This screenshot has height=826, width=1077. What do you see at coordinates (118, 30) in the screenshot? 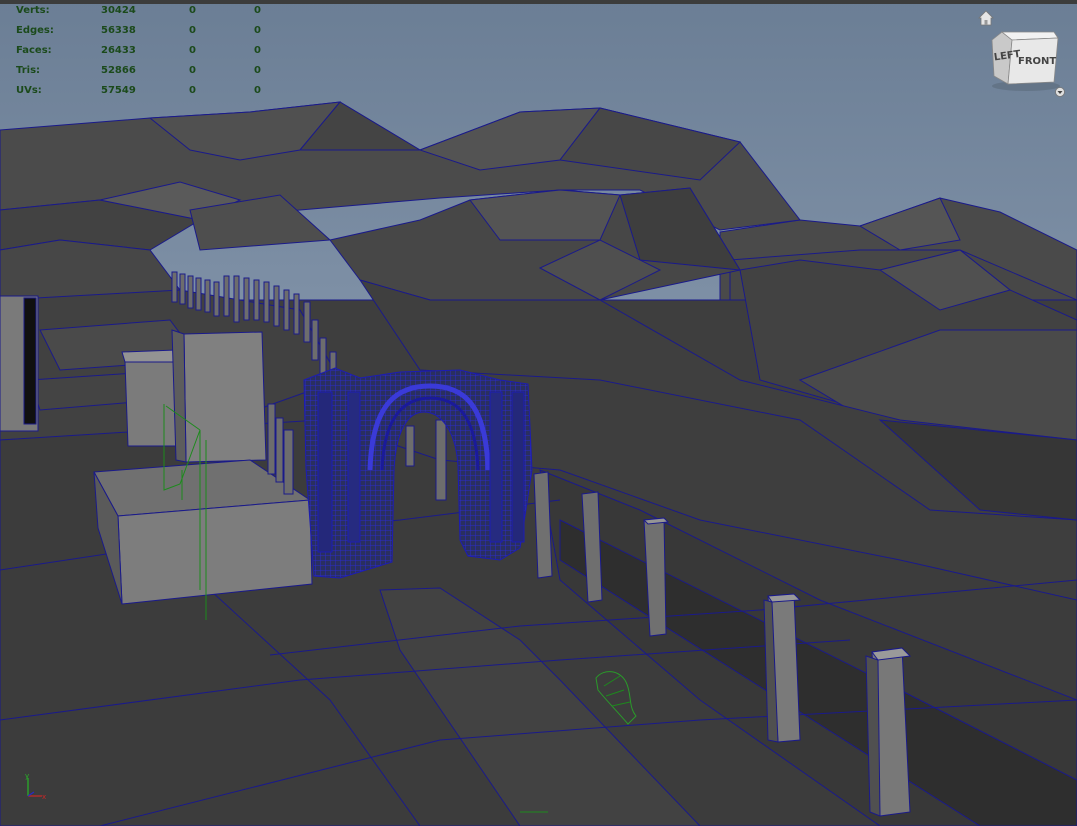
I see `hud-value: 56338` at bounding box center [118, 30].